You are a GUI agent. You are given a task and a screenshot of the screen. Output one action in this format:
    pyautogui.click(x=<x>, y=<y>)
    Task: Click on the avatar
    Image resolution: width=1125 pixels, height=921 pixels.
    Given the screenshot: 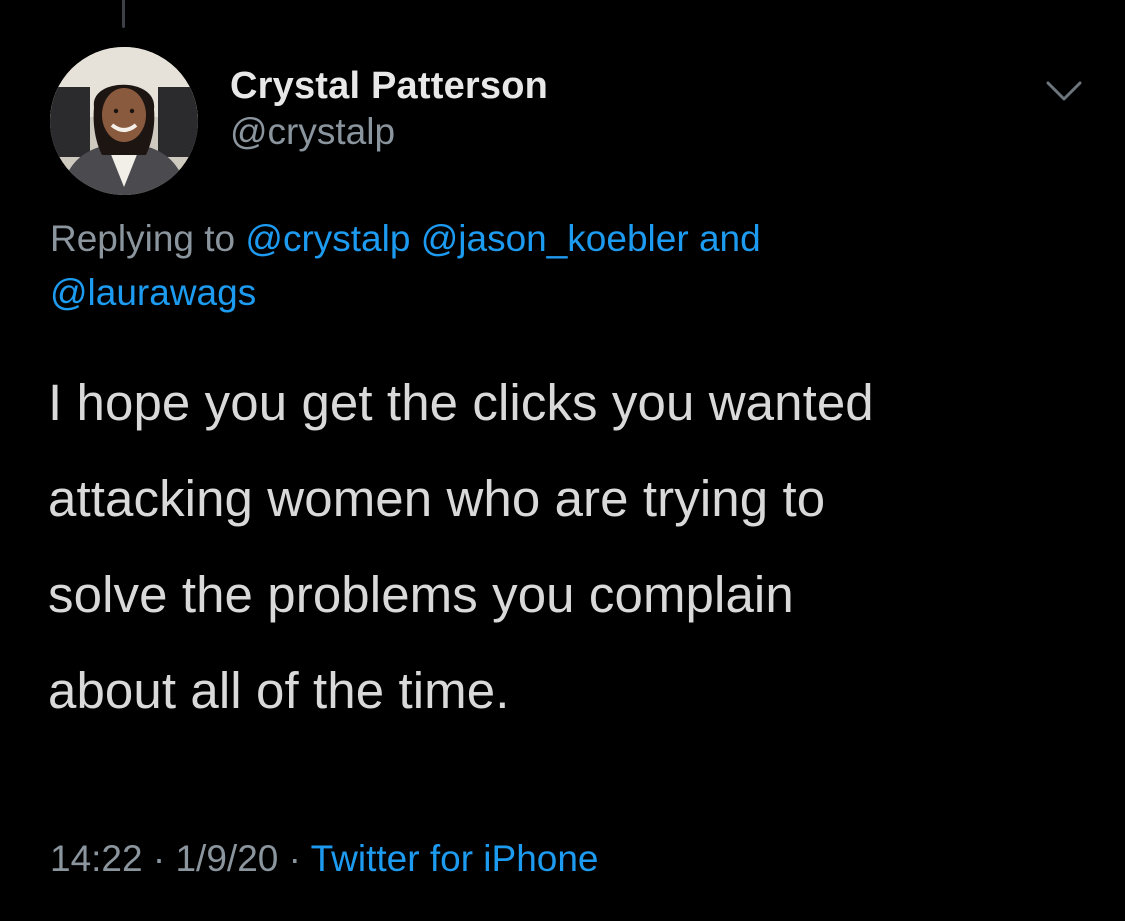 What is the action you would take?
    pyautogui.click(x=124, y=121)
    